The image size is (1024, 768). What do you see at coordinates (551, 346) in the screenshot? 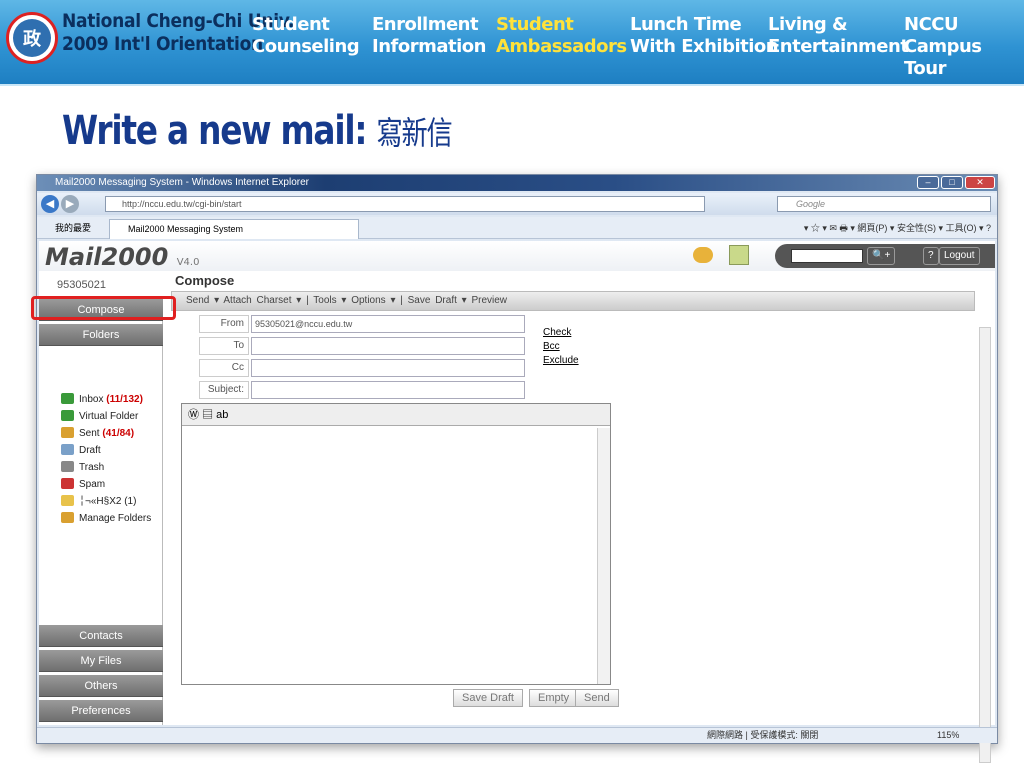
I see `bcc-link: Bcc` at bounding box center [551, 346].